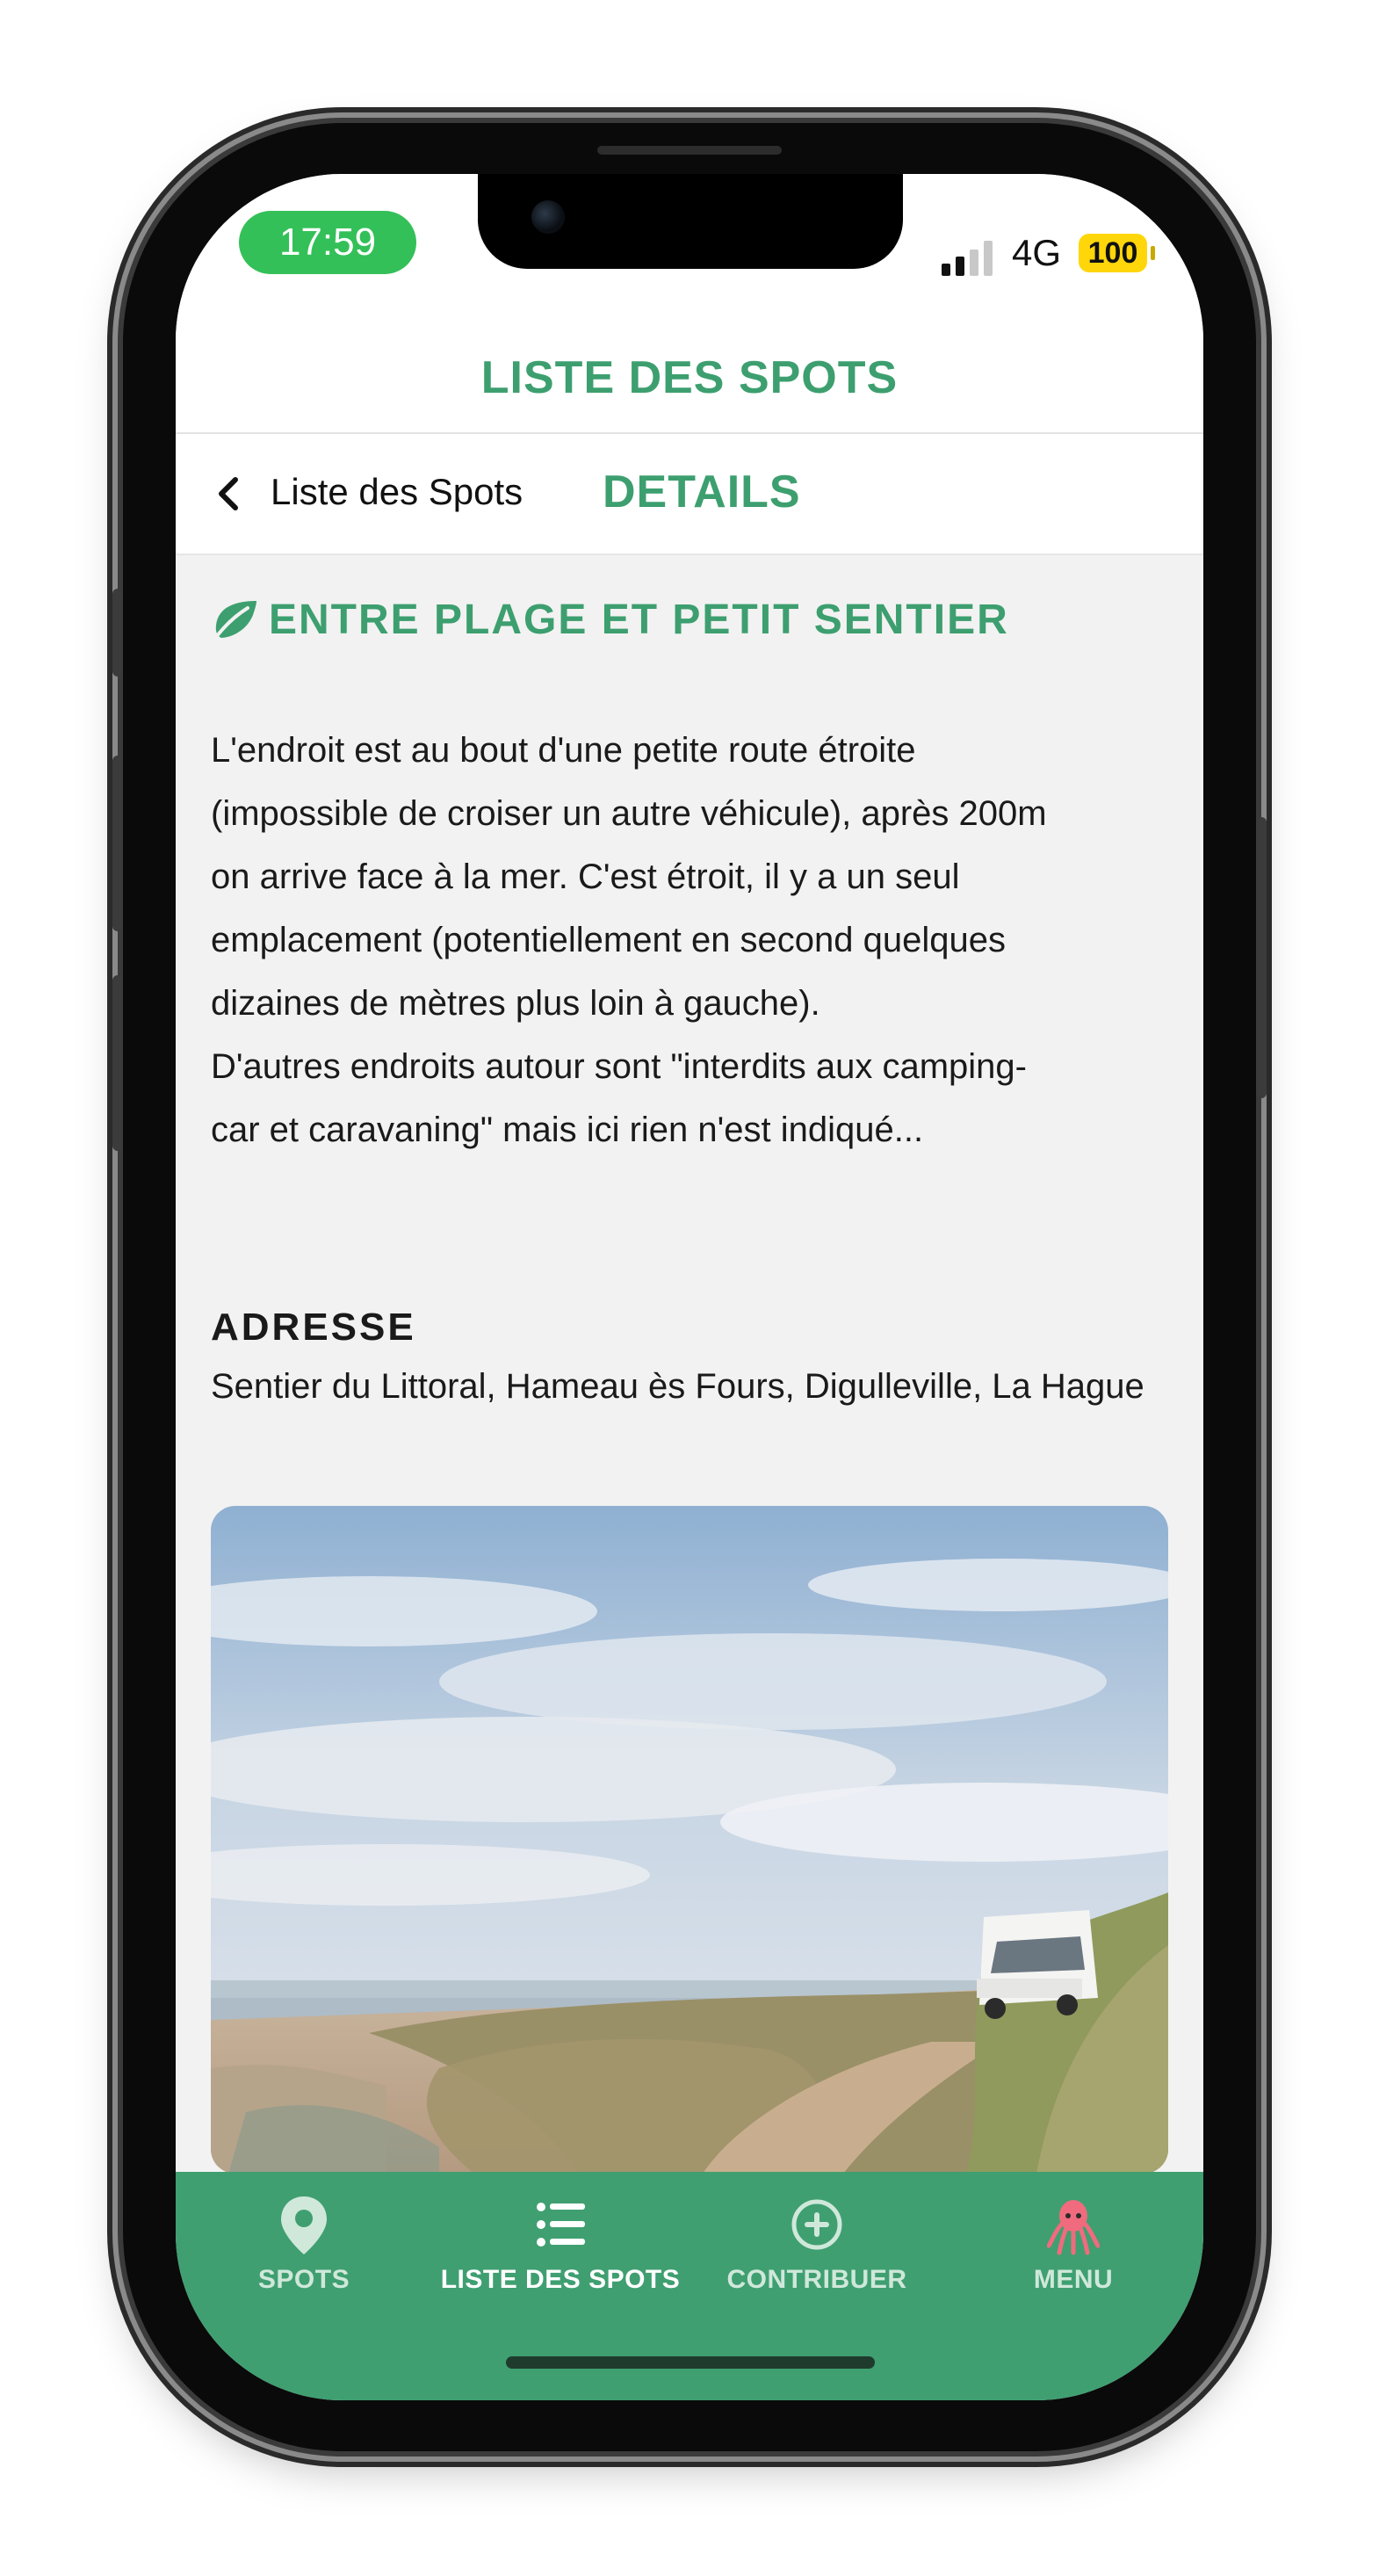 The image size is (1379, 2576). I want to click on front-camera, so click(548, 217).